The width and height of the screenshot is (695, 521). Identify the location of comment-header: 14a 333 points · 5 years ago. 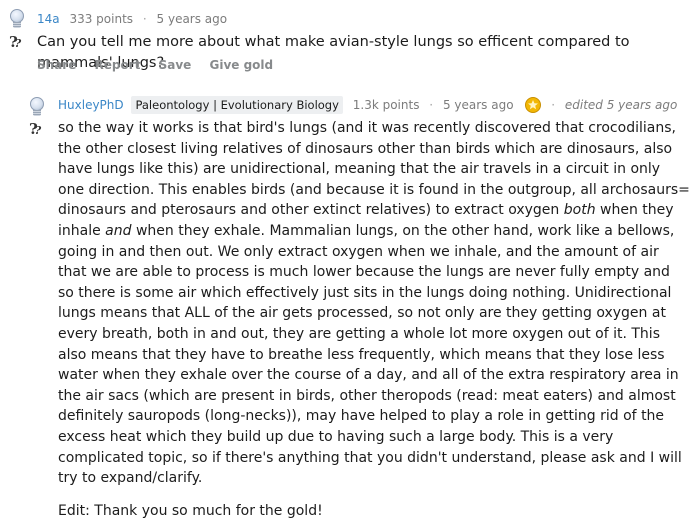
(132, 19).